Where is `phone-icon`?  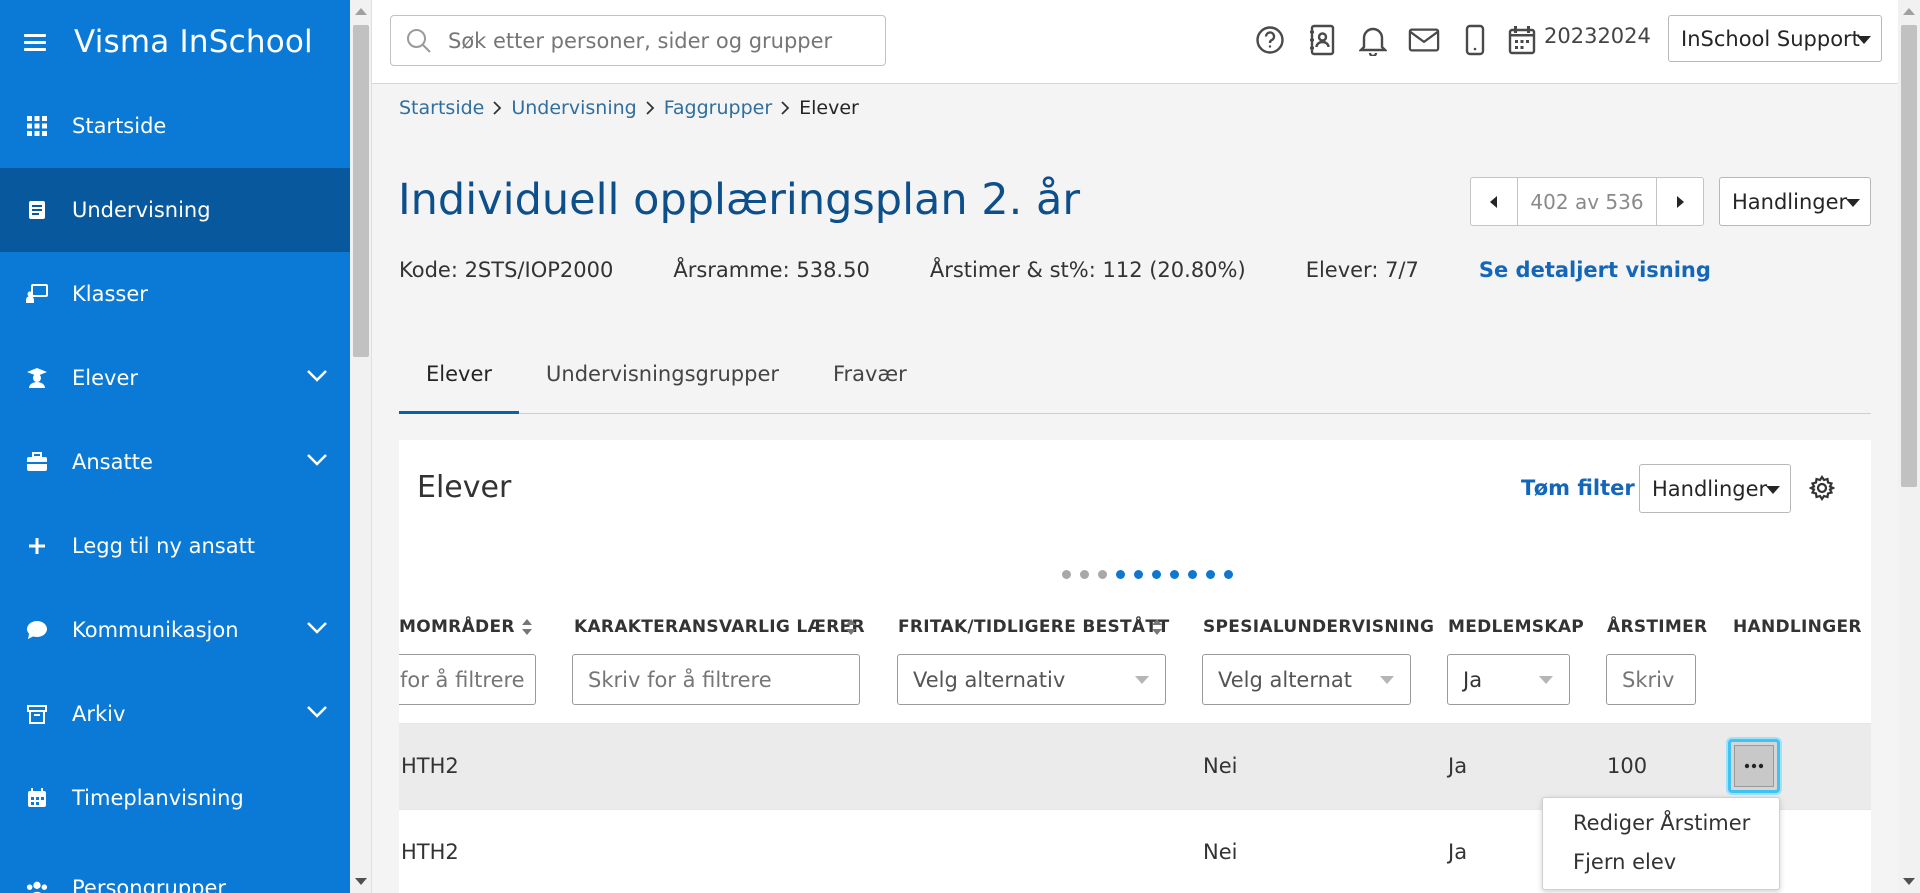 phone-icon is located at coordinates (1475, 40).